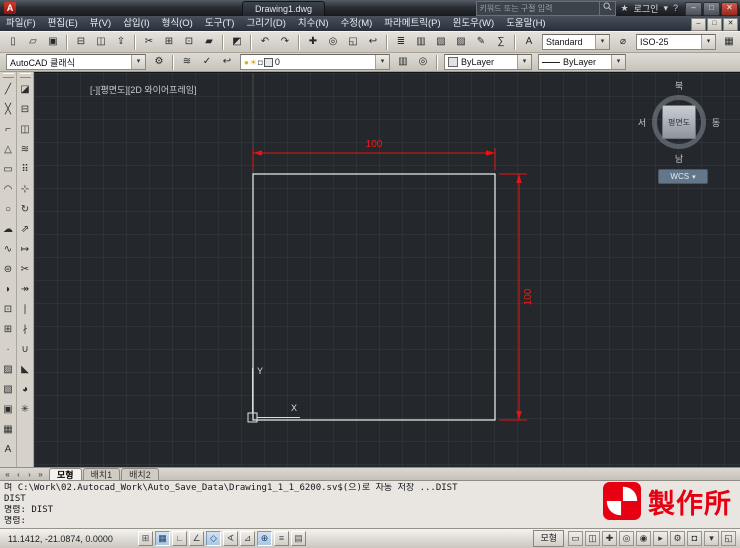 The width and height of the screenshot is (740, 548). I want to click on pan-status-icon: ✚, so click(609, 538).